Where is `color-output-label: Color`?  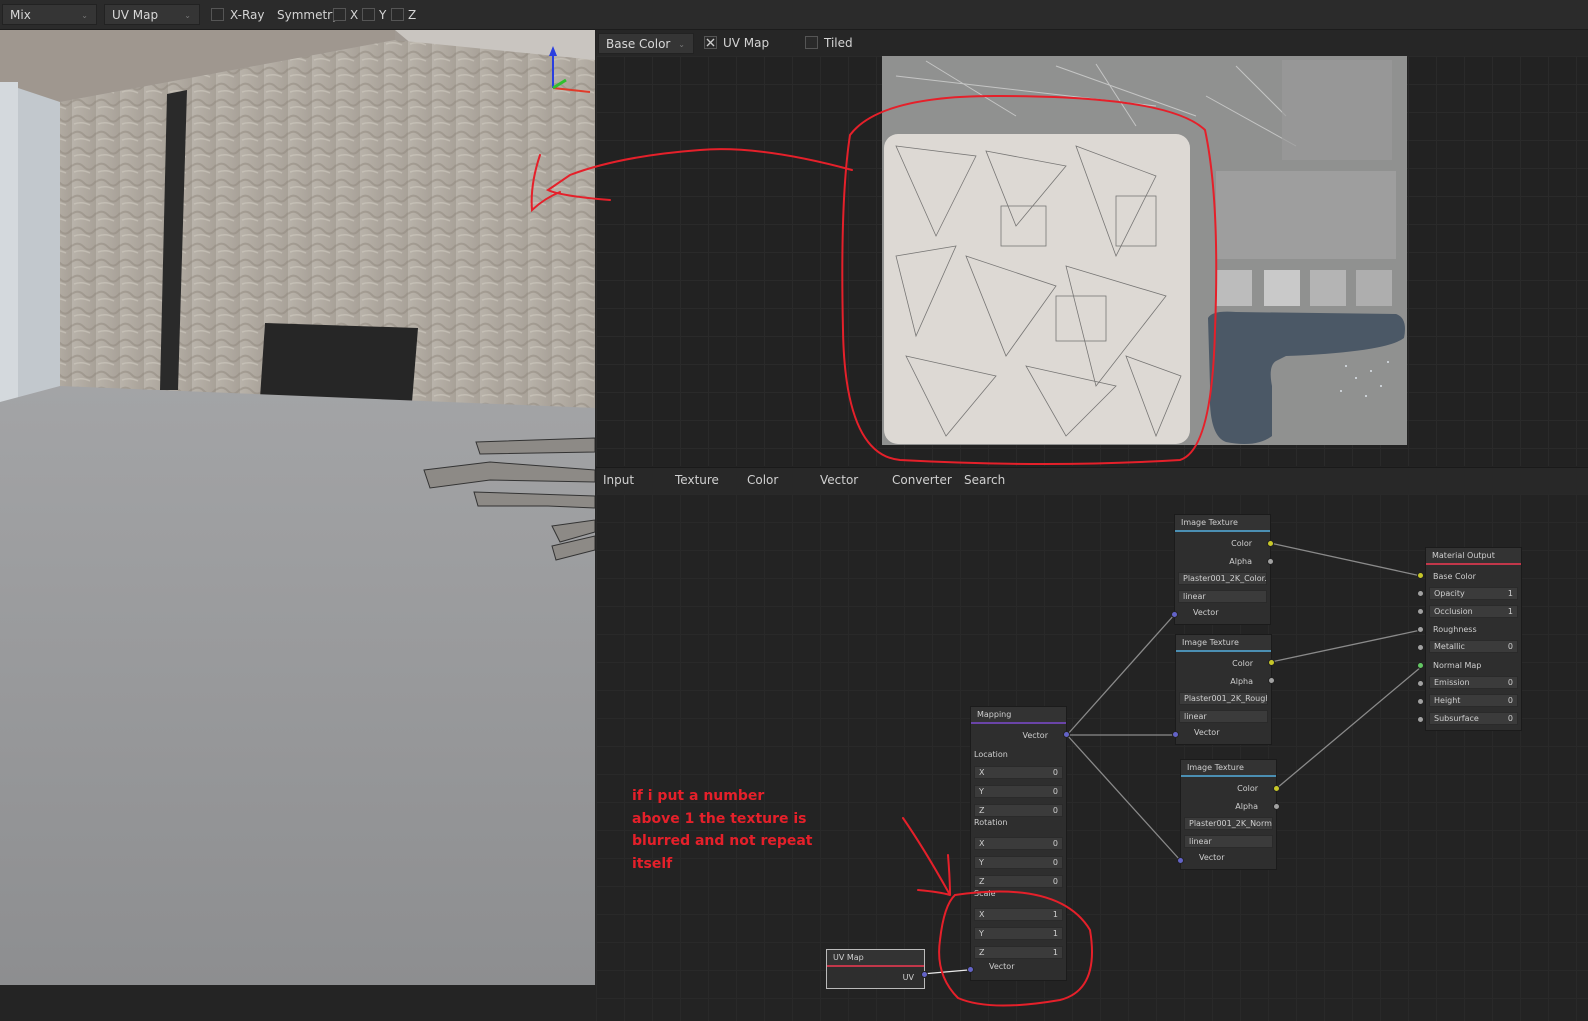 color-output-label: Color is located at coordinates (1247, 788).